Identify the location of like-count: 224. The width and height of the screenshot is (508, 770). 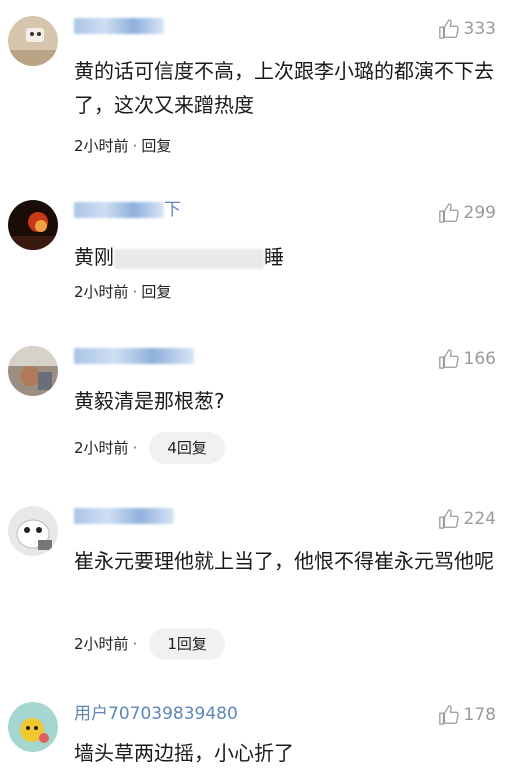
(479, 519).